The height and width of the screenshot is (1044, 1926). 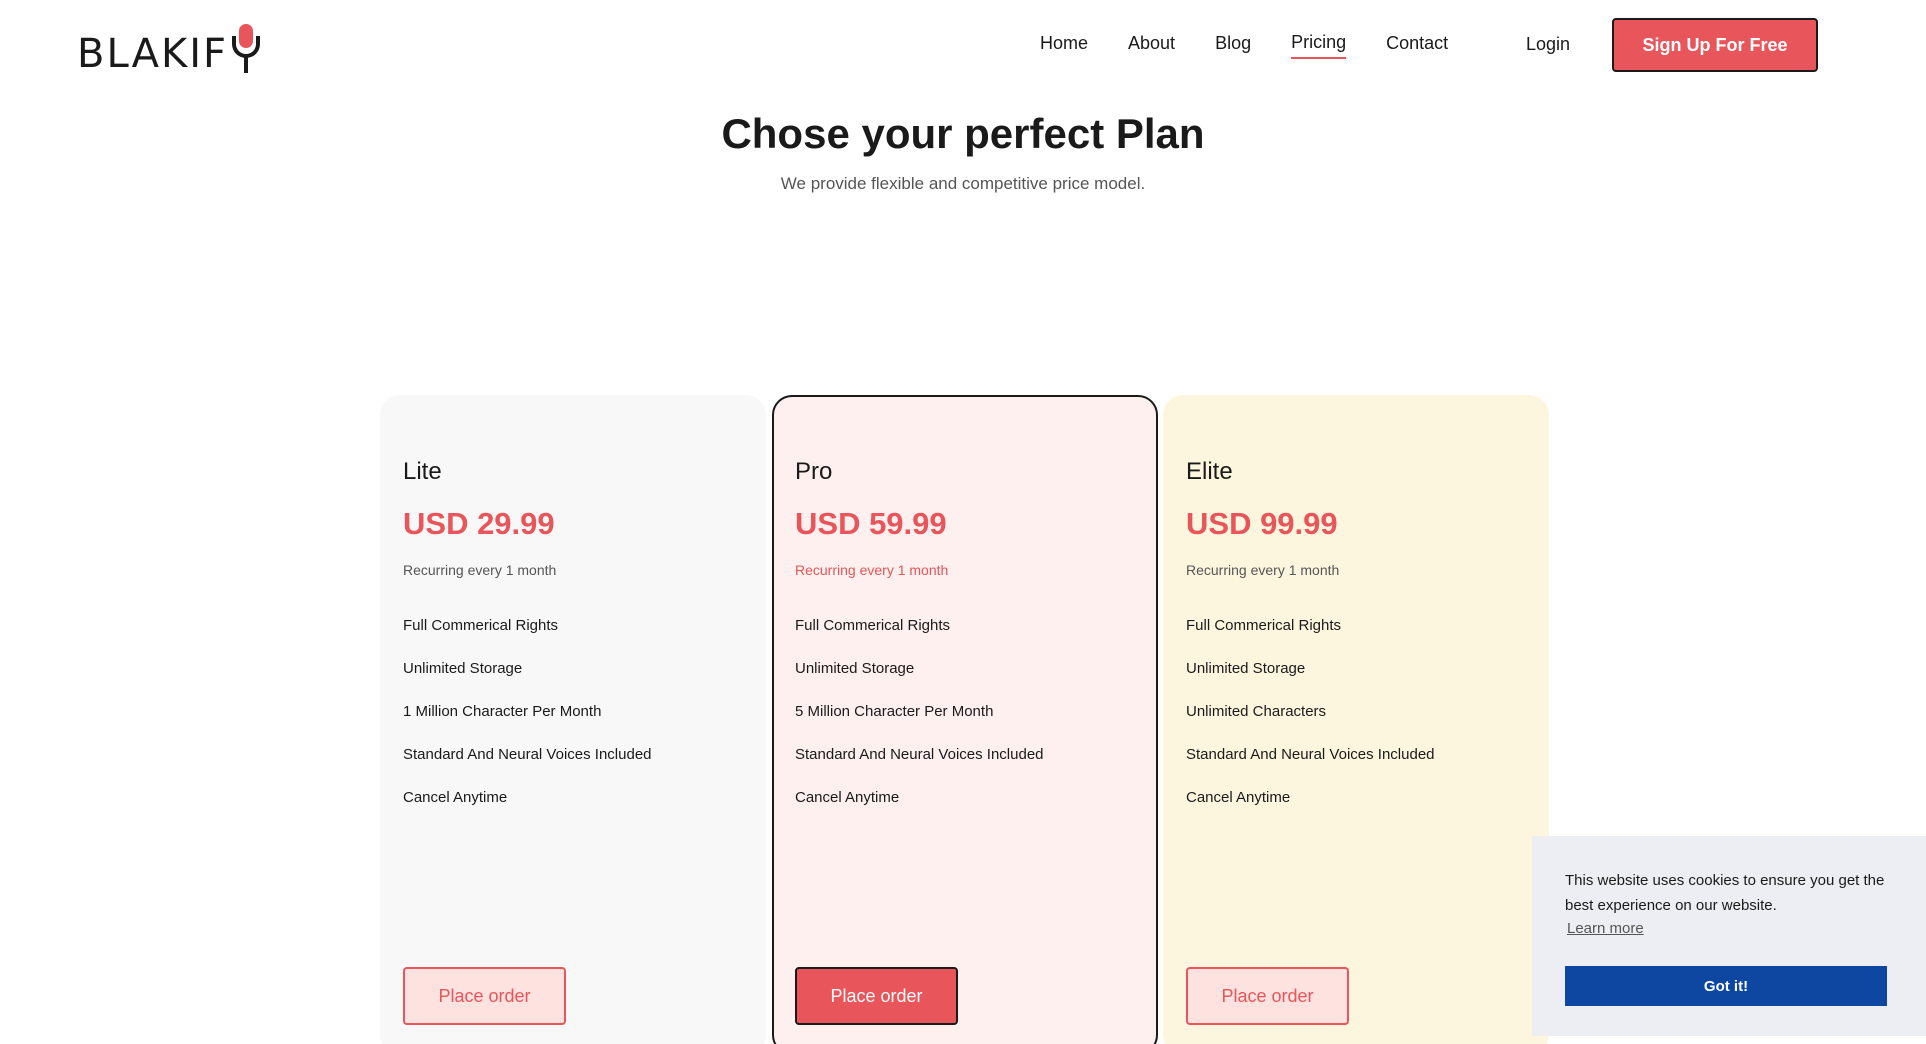 What do you see at coordinates (1319, 45) in the screenshot?
I see `nav-pricing: Pricing` at bounding box center [1319, 45].